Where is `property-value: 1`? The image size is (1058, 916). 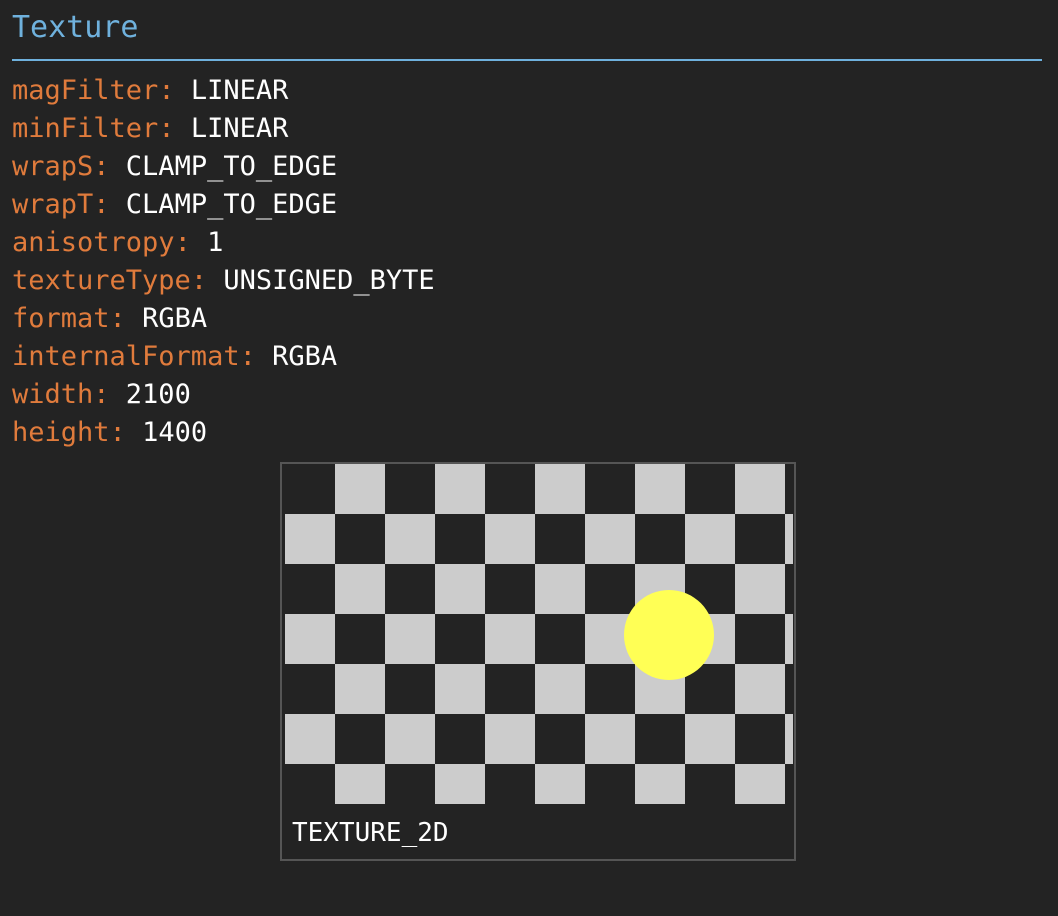 property-value: 1 is located at coordinates (215, 242).